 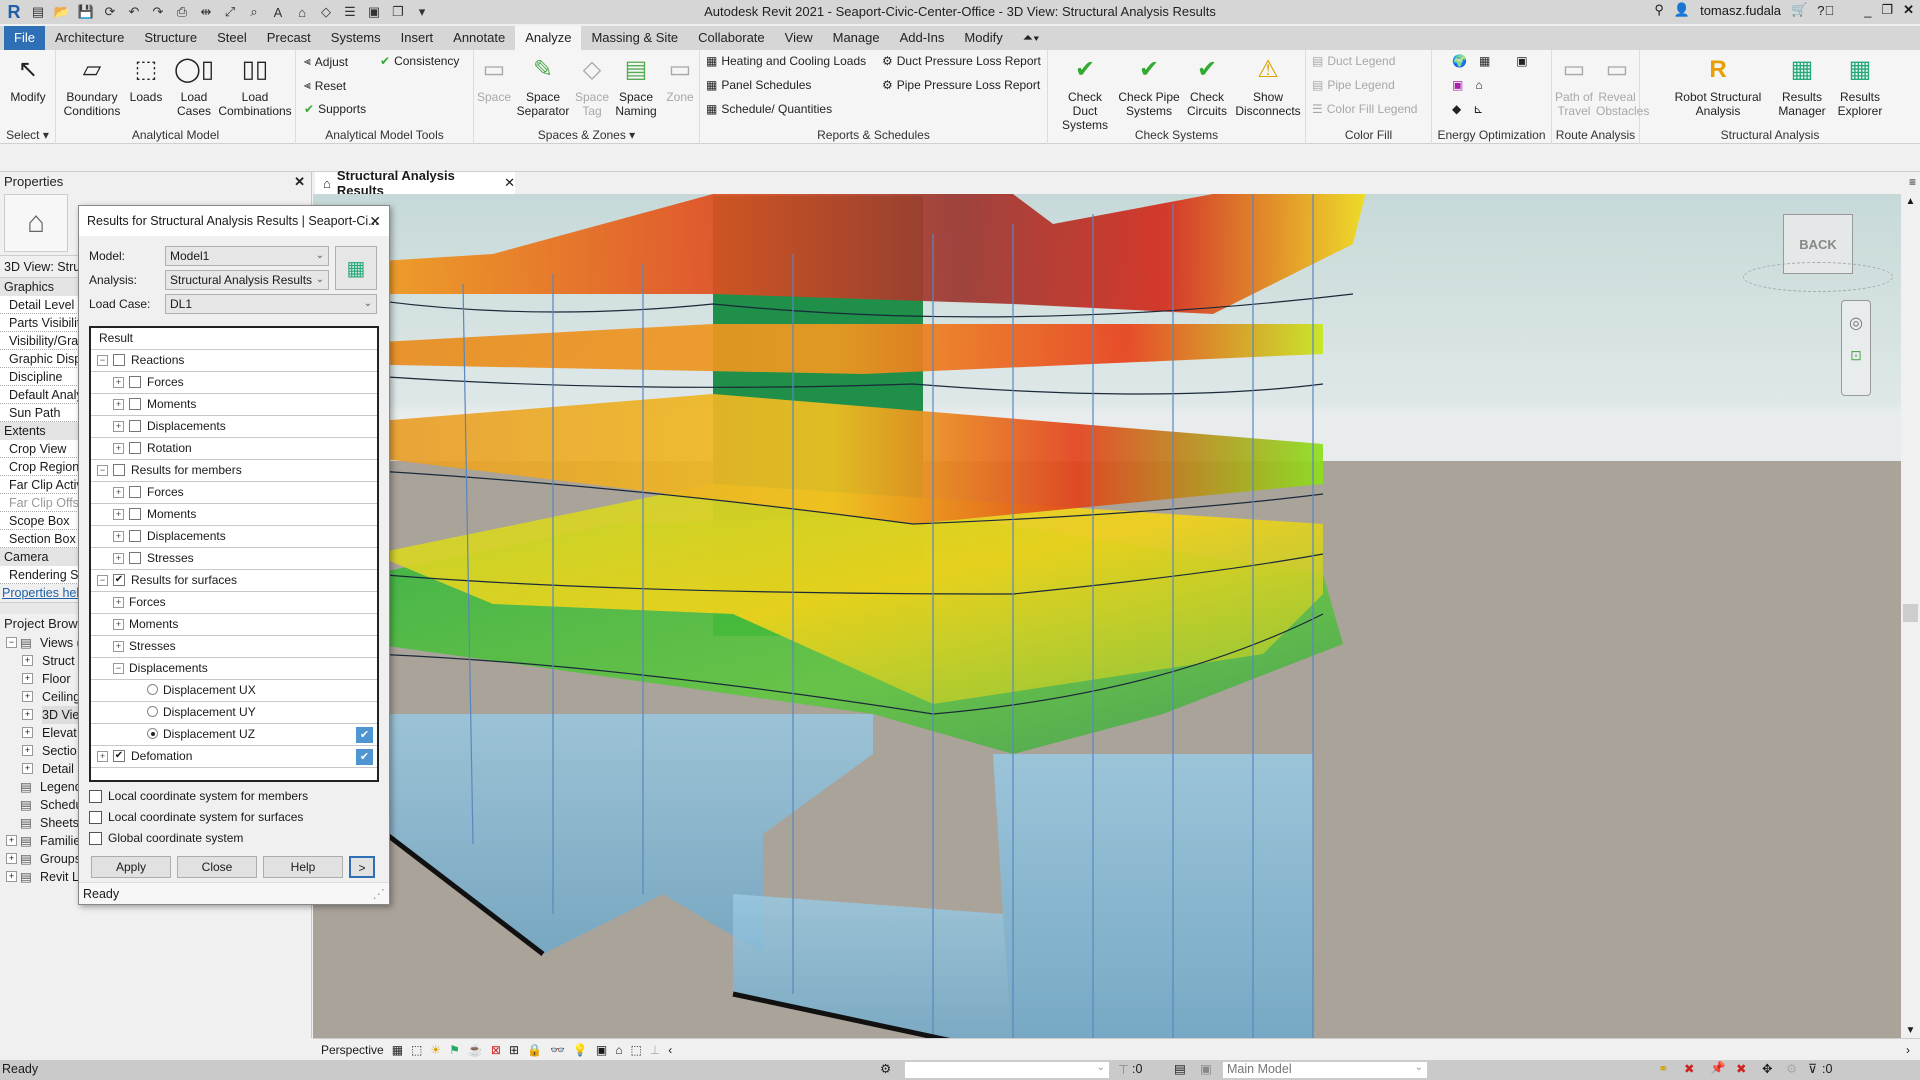 What do you see at coordinates (1741, 1068) in the screenshot?
I see `select-by-face-icon: ✖` at bounding box center [1741, 1068].